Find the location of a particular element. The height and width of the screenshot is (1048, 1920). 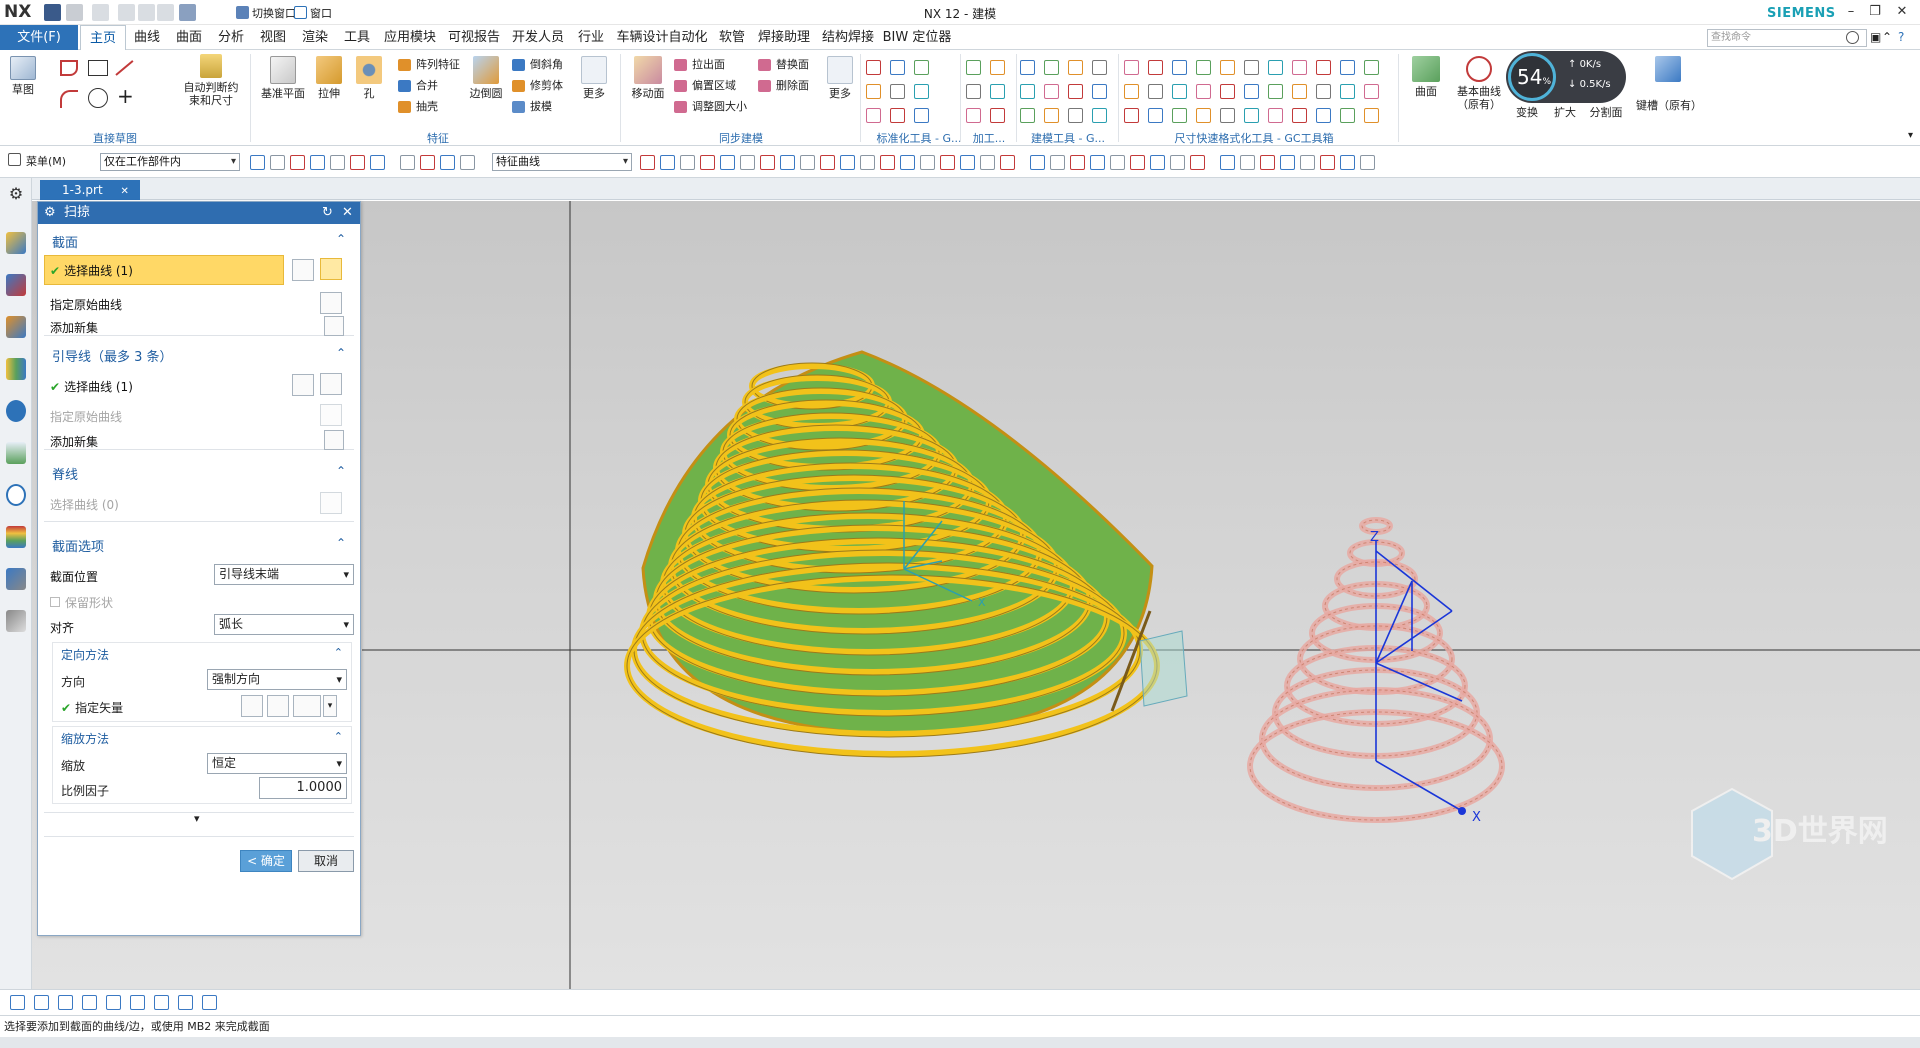

replace-face-button: 替换面 is located at coordinates (782, 65).